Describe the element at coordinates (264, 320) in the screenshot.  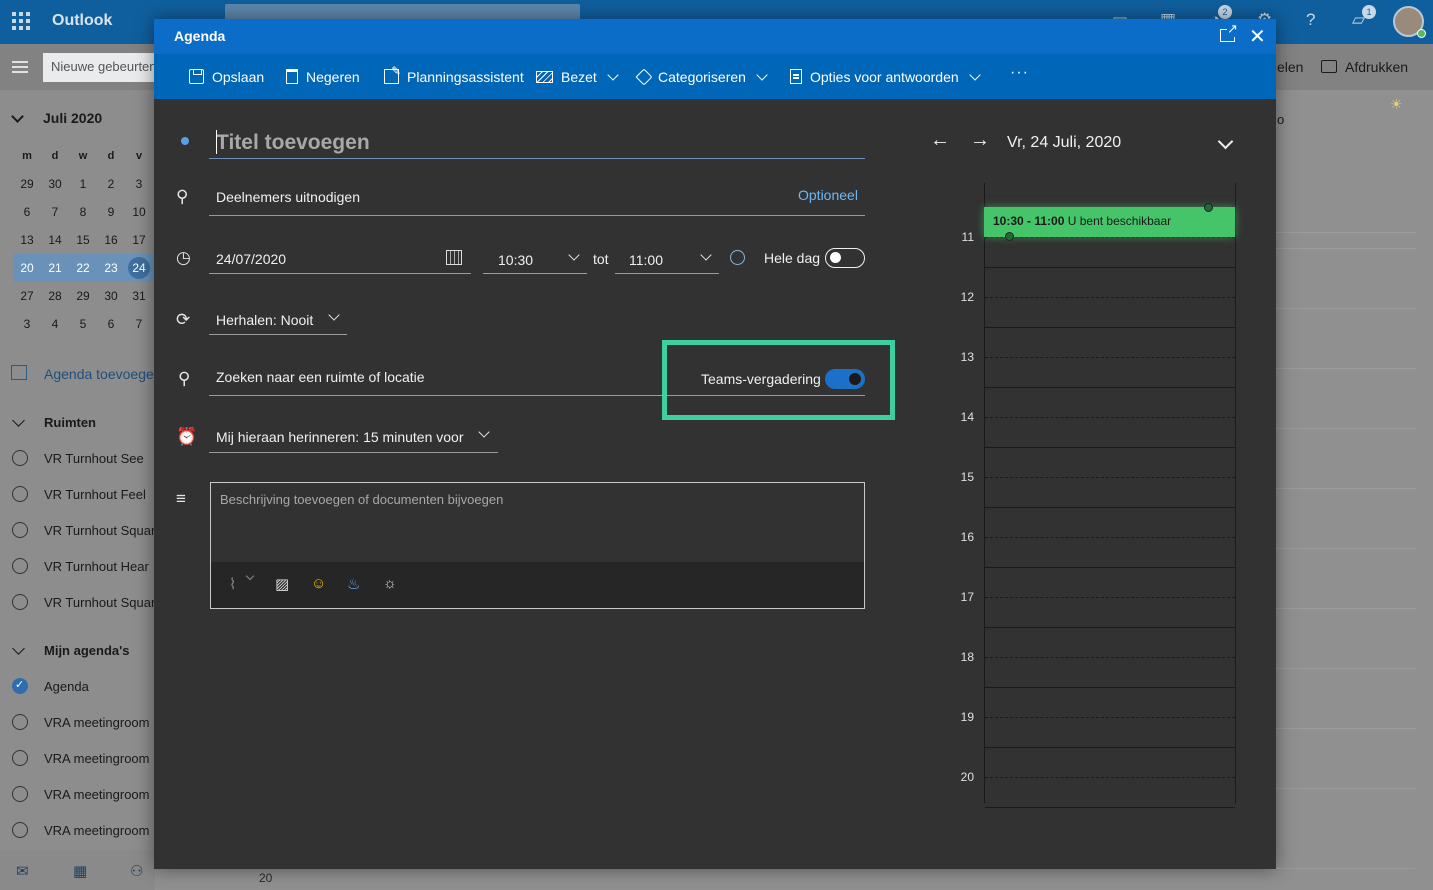
I see `repeat-dropdown: Herhalen: Nooit` at that location.